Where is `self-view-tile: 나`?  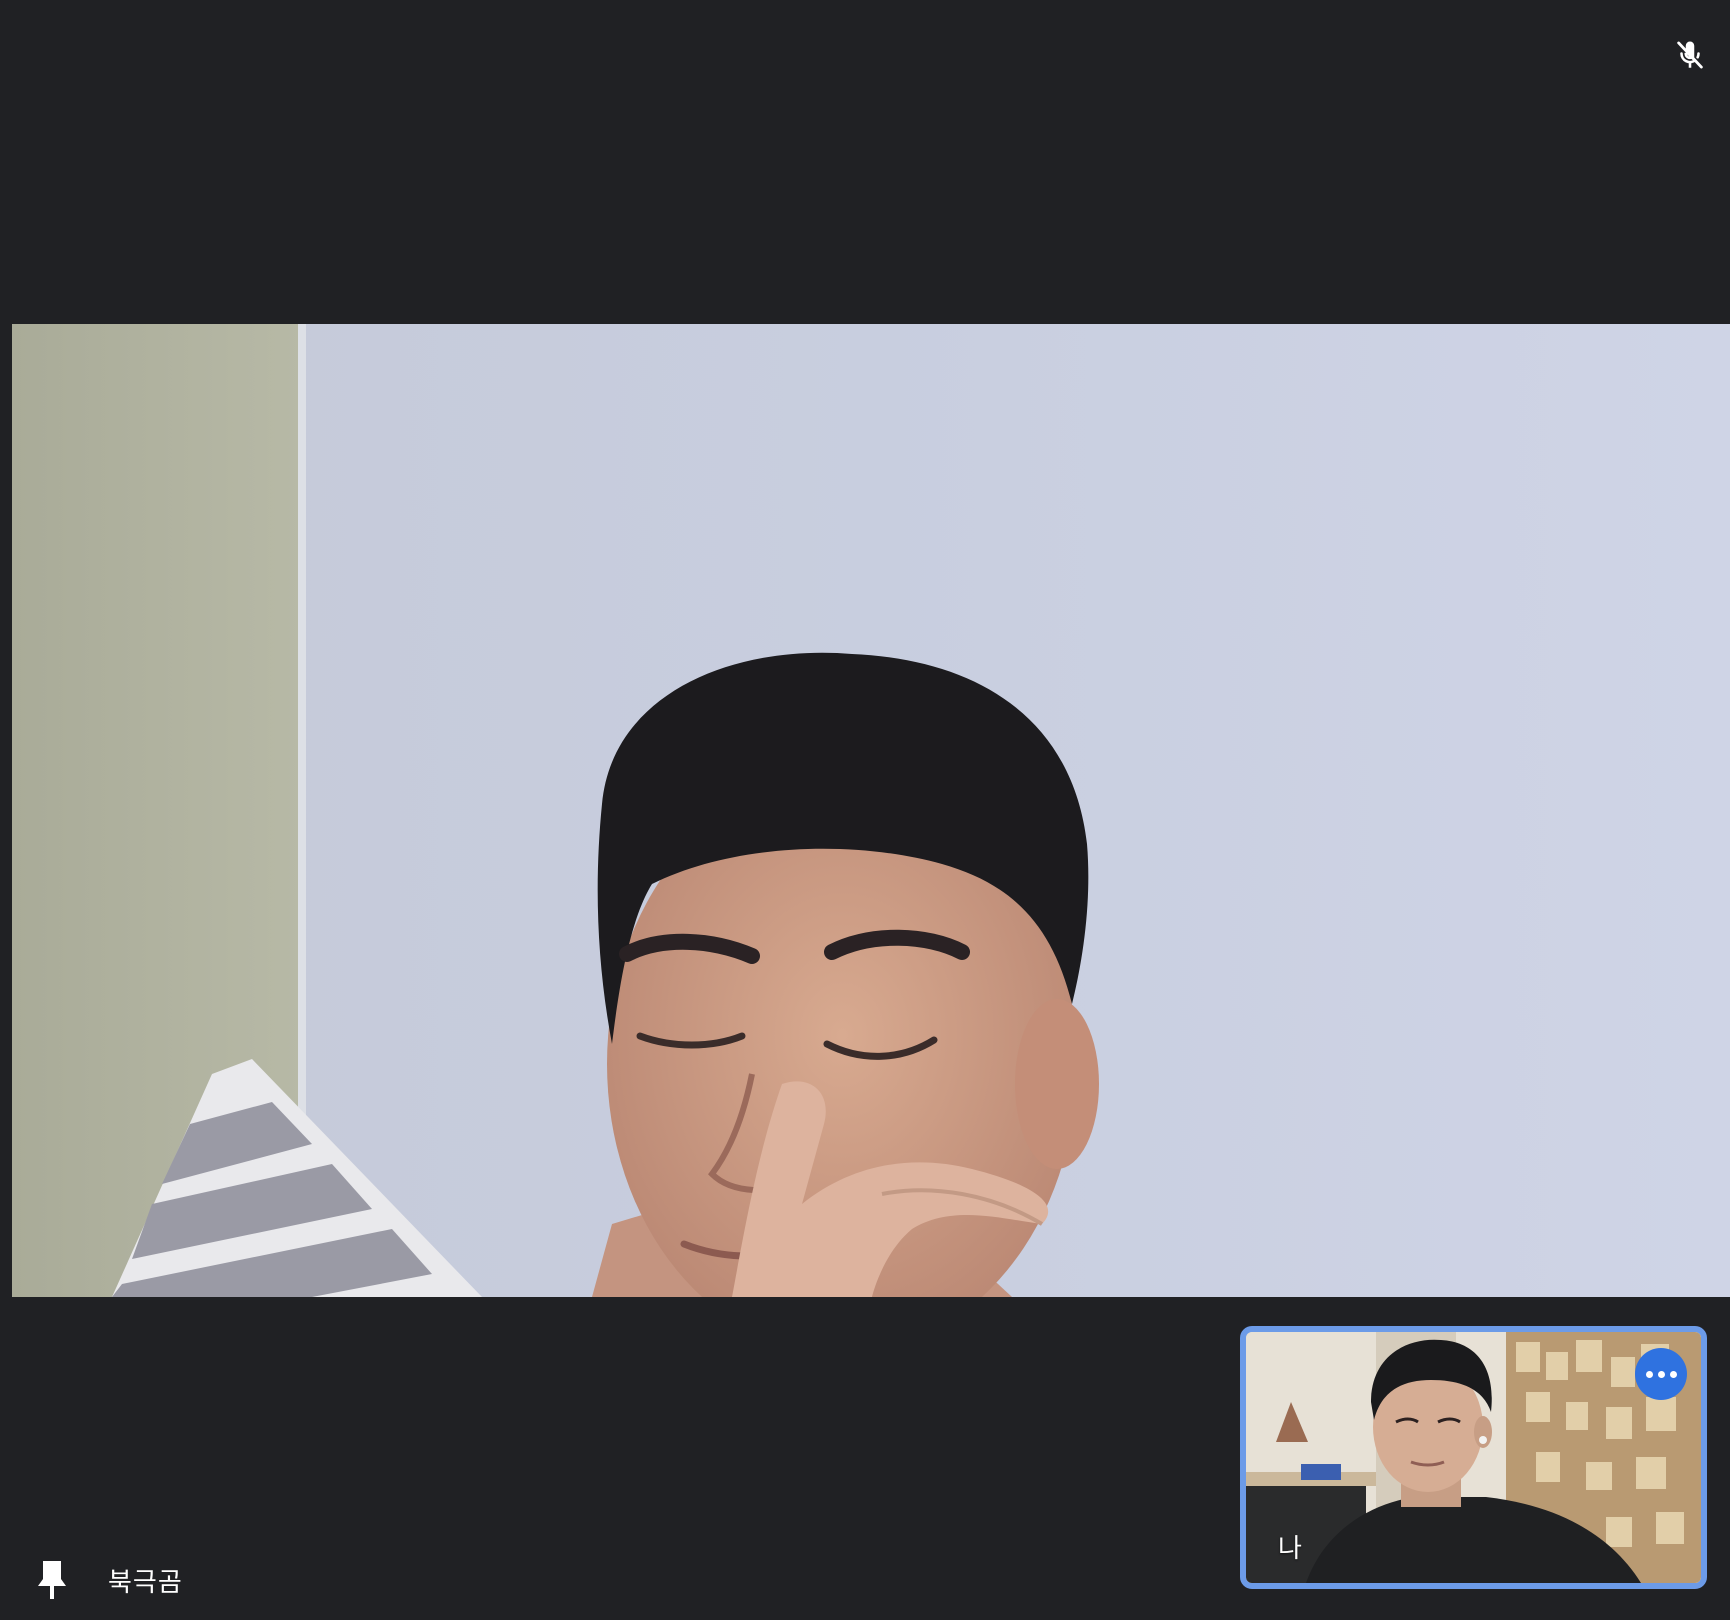
self-view-tile: 나 is located at coordinates (1473, 1457).